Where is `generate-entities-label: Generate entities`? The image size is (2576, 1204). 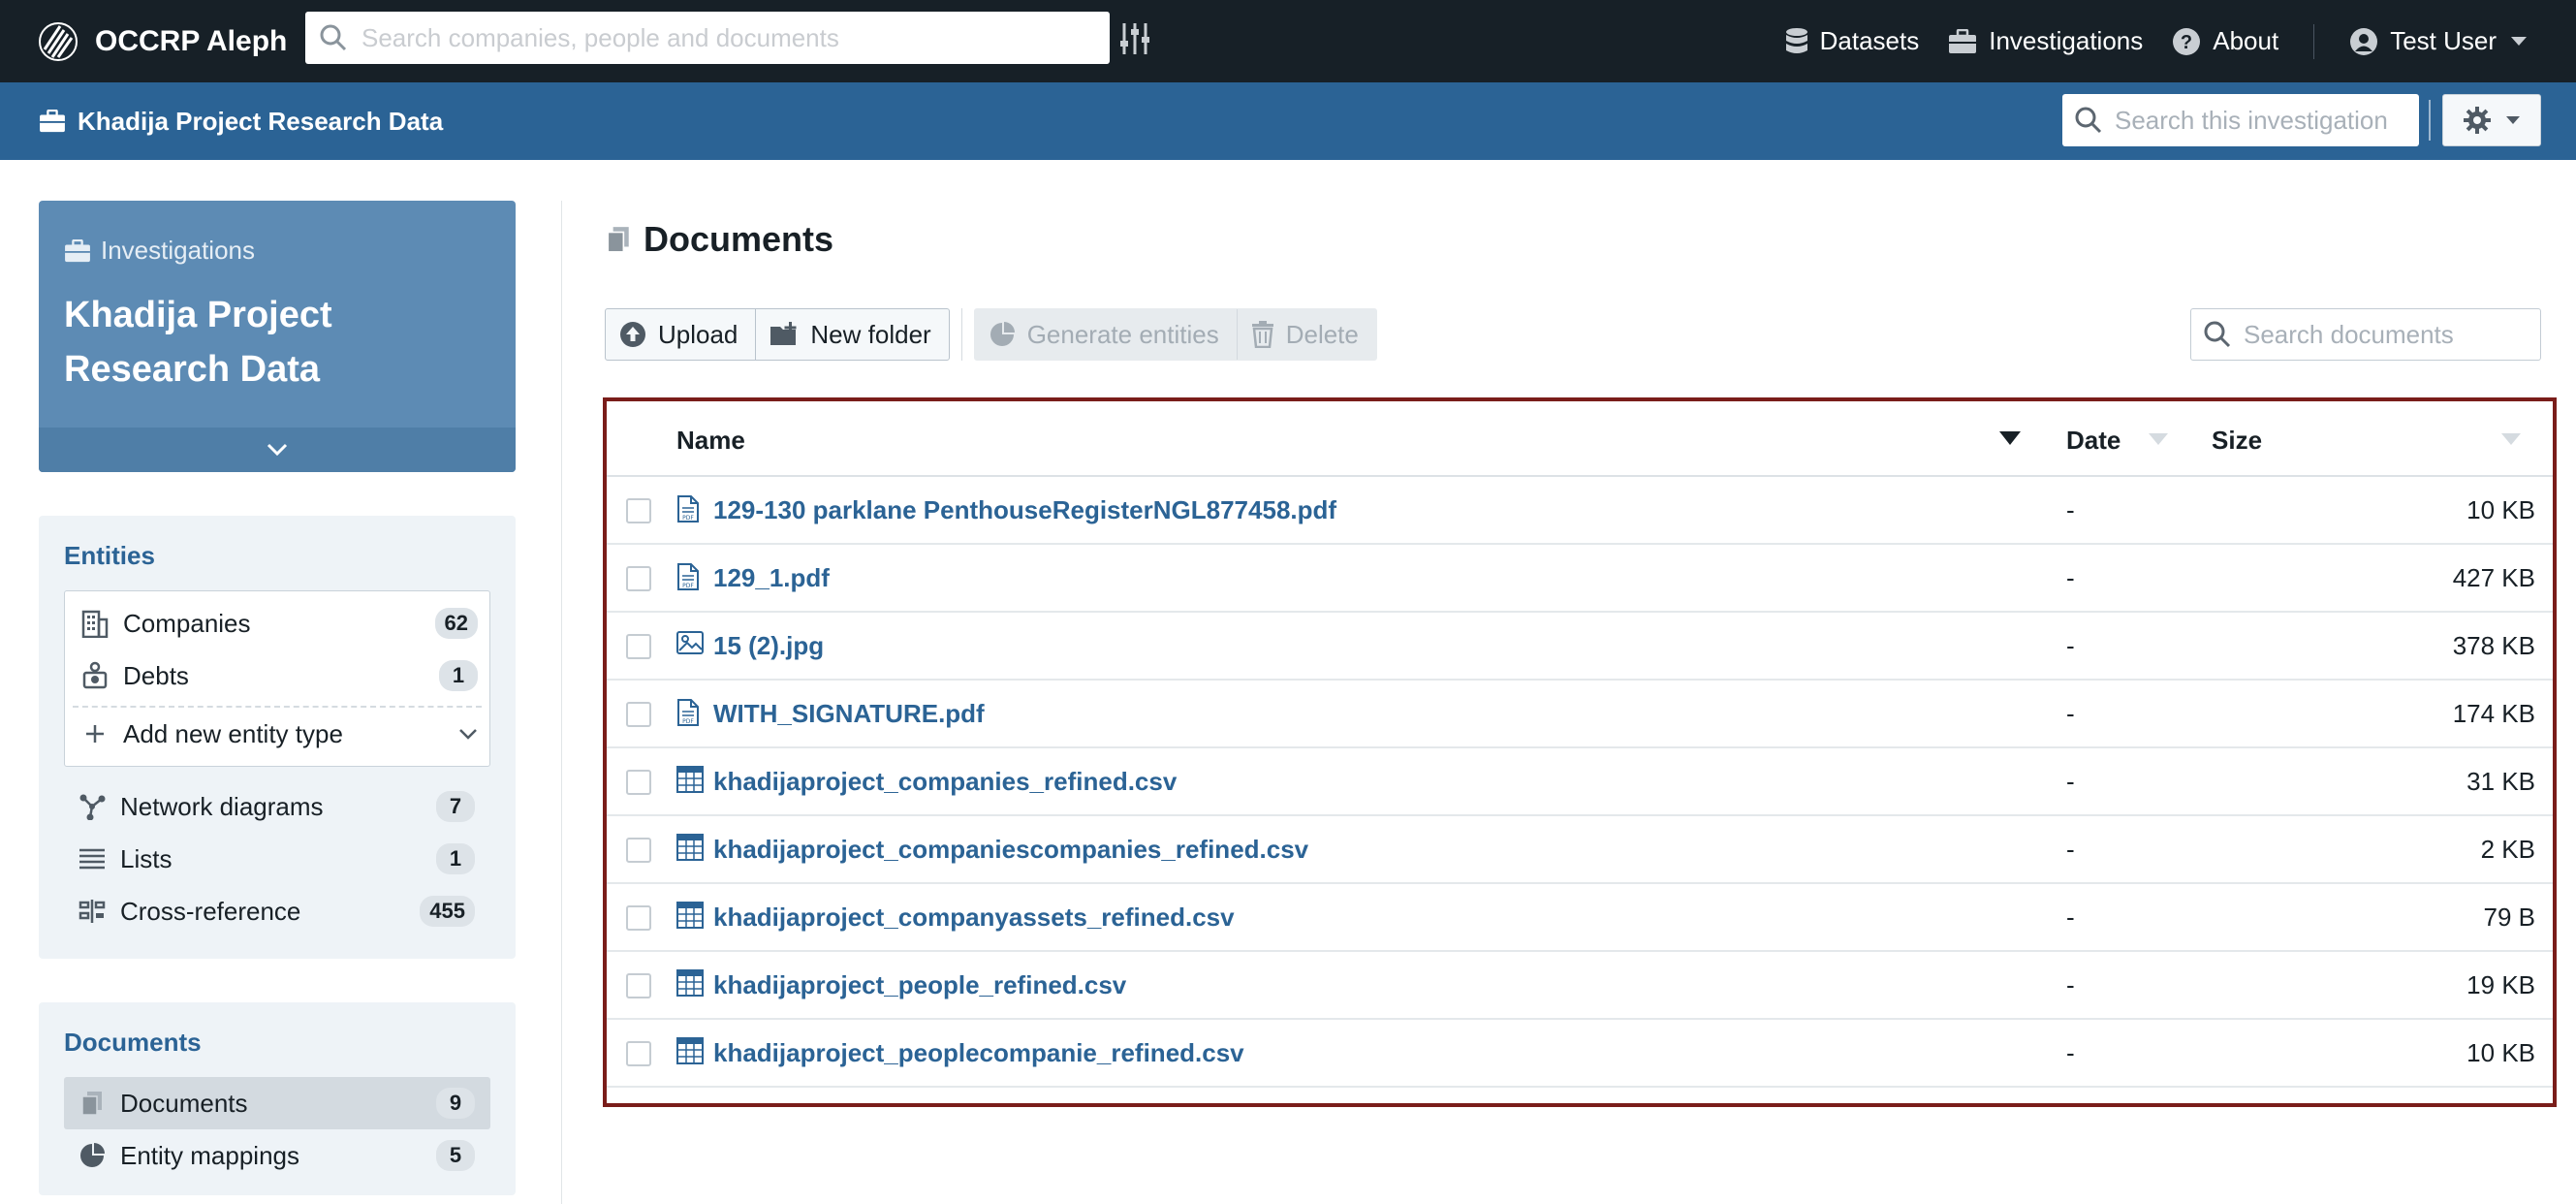
generate-entities-label: Generate entities is located at coordinates (1122, 334).